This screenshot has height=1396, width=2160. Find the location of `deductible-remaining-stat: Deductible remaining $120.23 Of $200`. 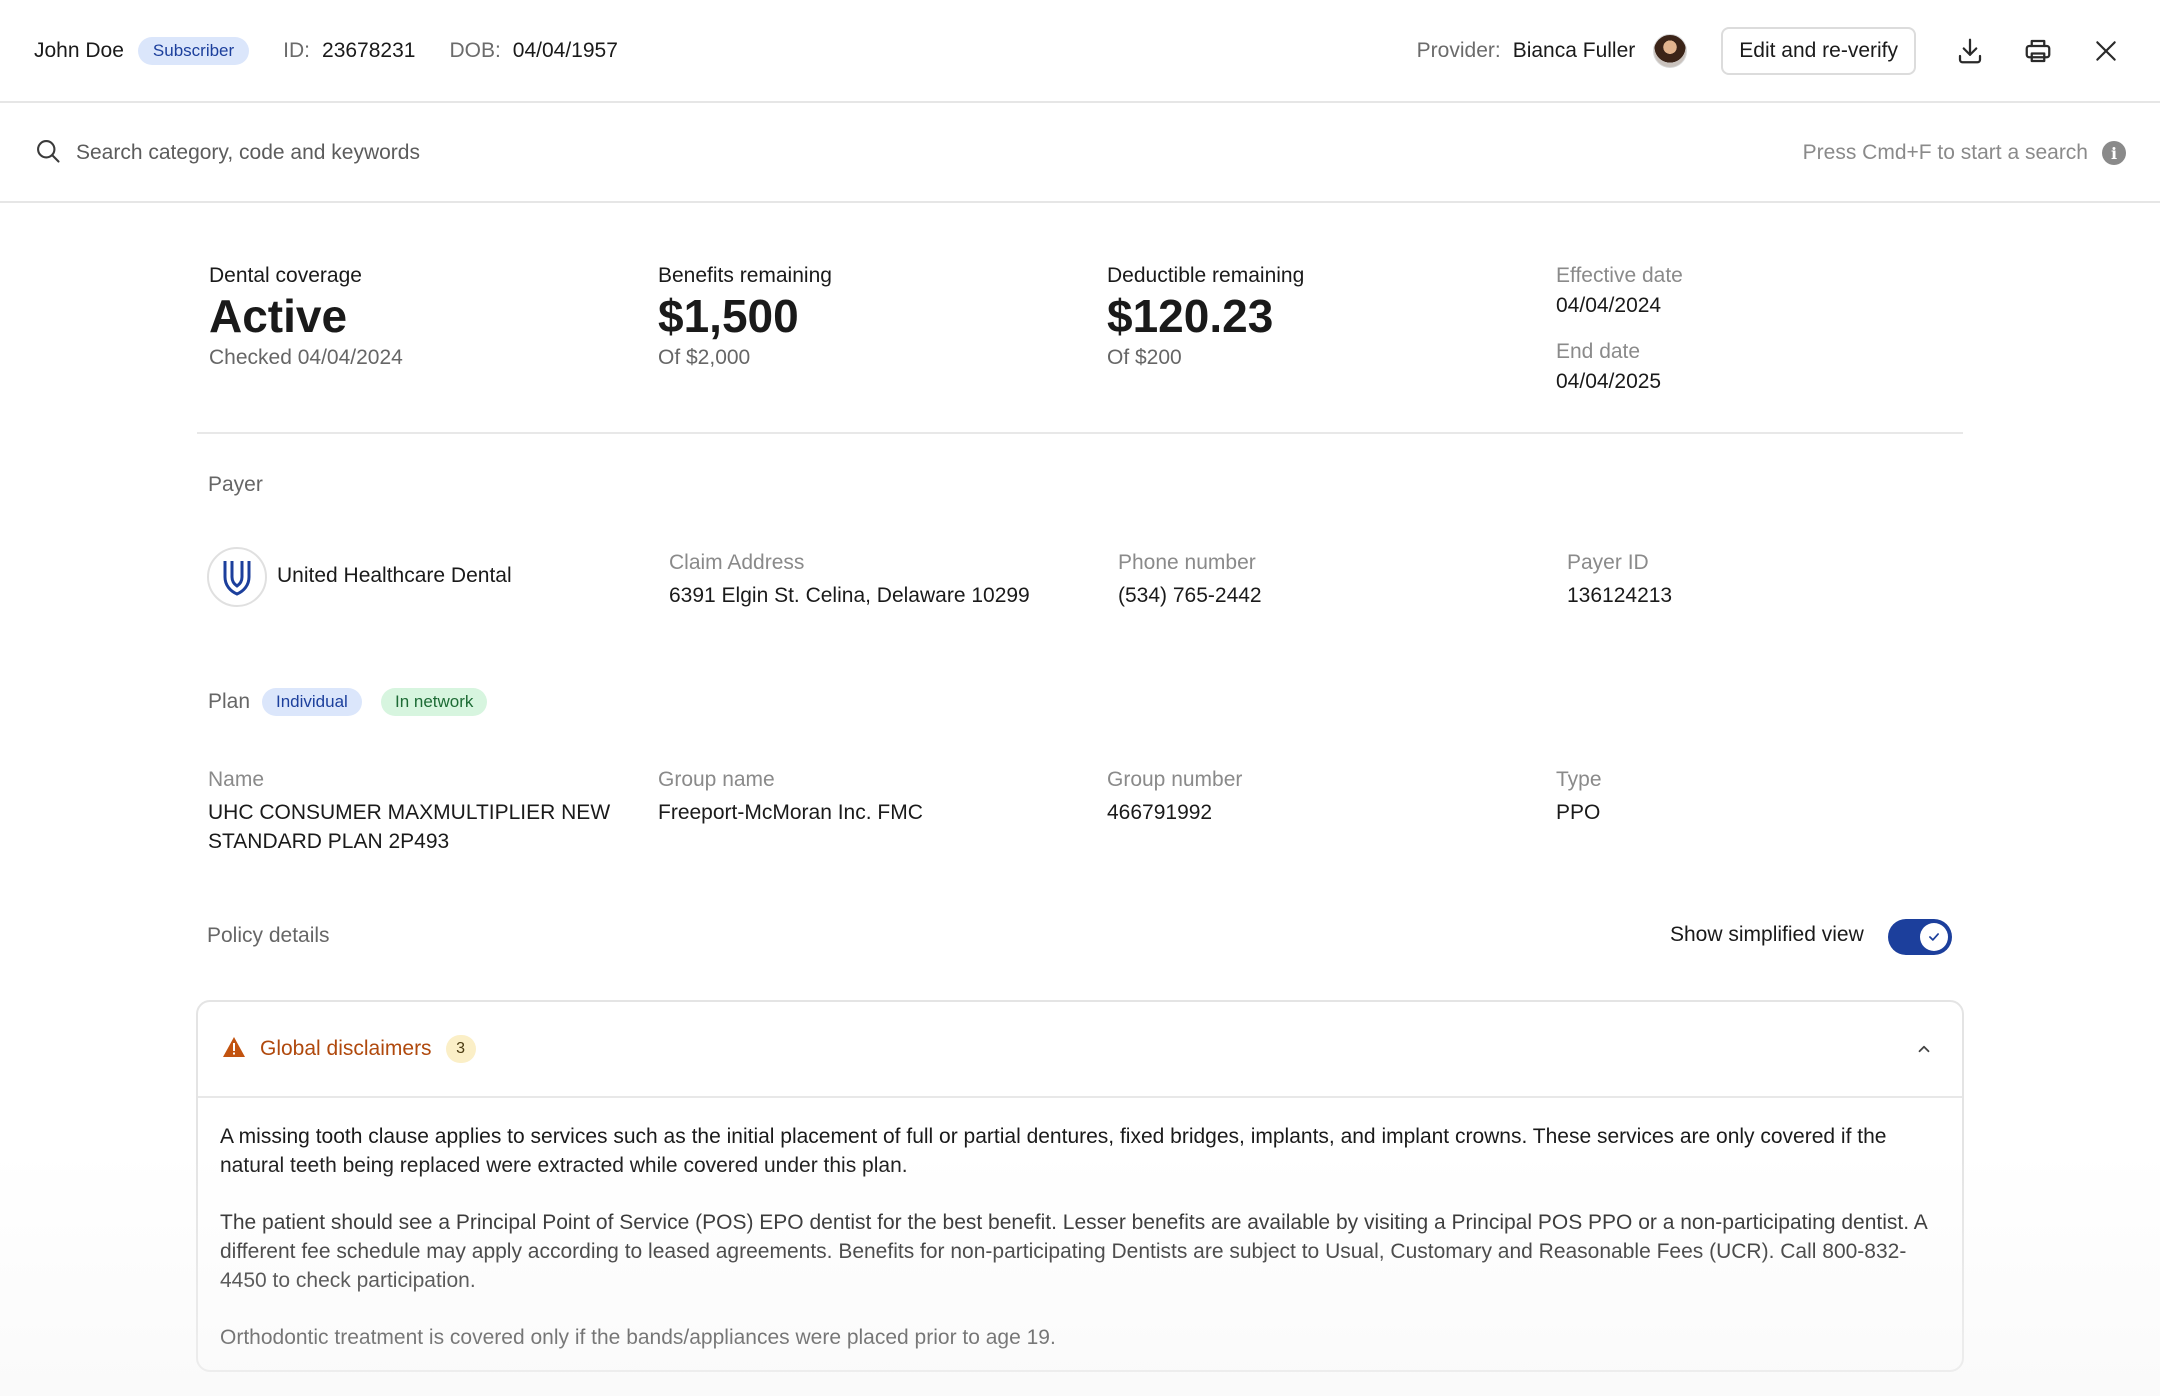

deductible-remaining-stat: Deductible remaining $120.23 Of $200 is located at coordinates (1205, 317).